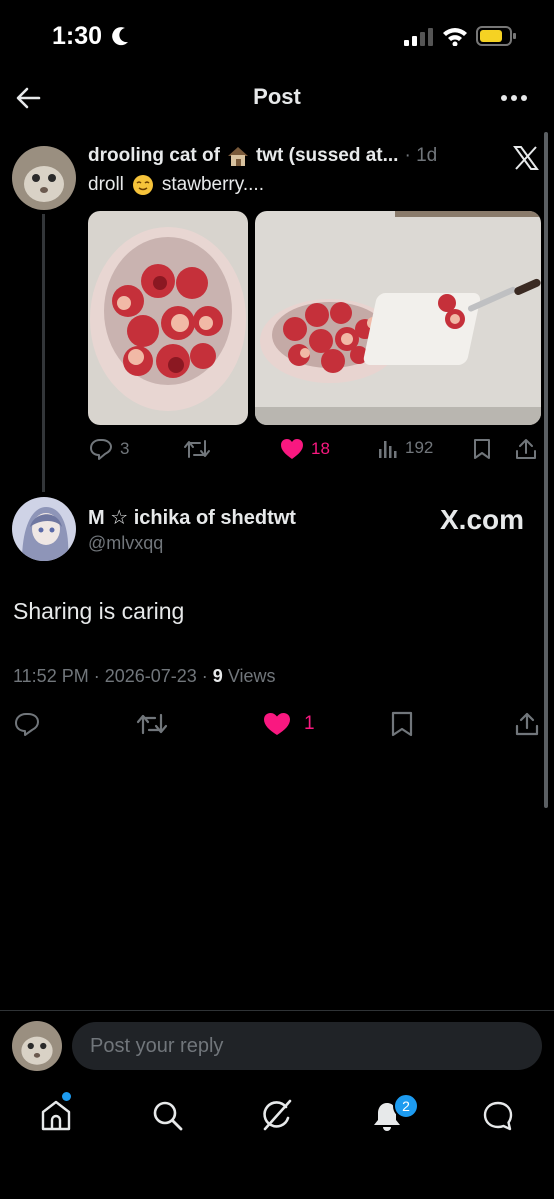 The width and height of the screenshot is (554, 1199). What do you see at coordinates (44, 178) in the screenshot?
I see `quoted-author-avatar` at bounding box center [44, 178].